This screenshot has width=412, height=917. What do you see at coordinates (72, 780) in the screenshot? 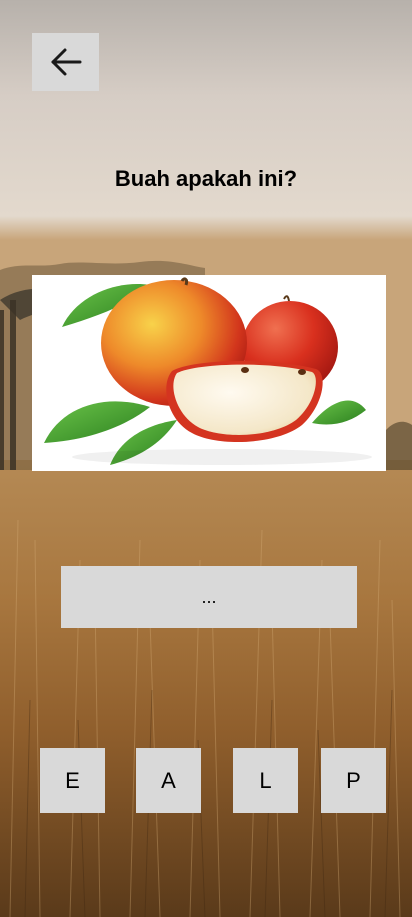
I see `letter-tile: E` at bounding box center [72, 780].